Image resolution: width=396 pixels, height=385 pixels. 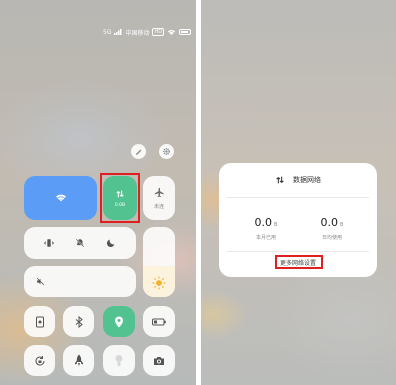 I want to click on airplane-icon, so click(x=159, y=192).